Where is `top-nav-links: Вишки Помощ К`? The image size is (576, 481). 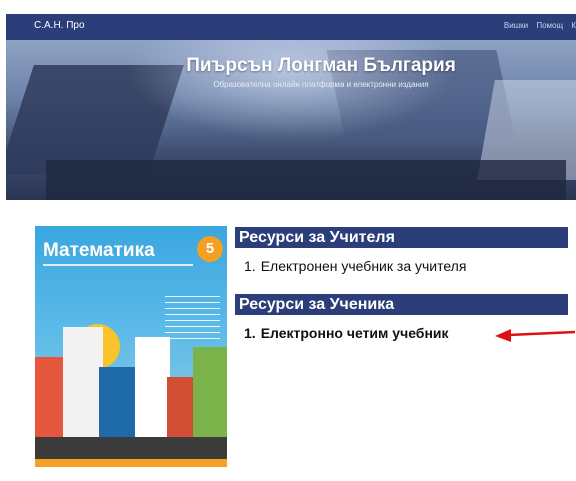
top-nav-links: Вишки Помощ К is located at coordinates (537, 25).